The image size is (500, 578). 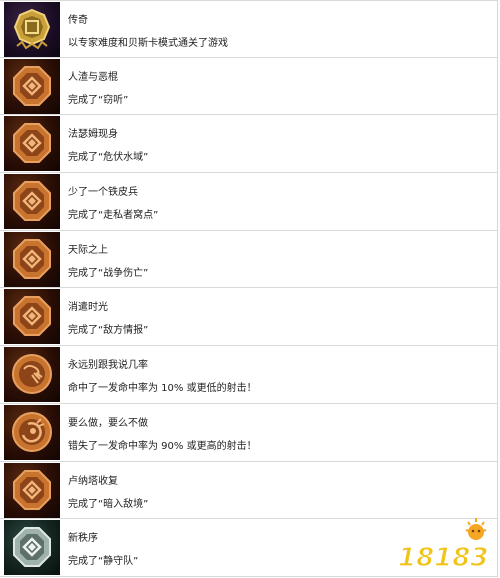 I want to click on site-watermark-logo: 18183, so click(x=446, y=544).